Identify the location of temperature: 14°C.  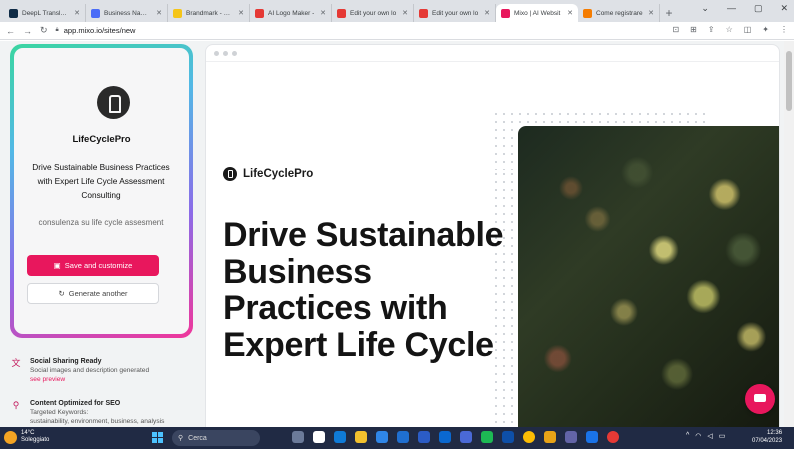
(28, 433).